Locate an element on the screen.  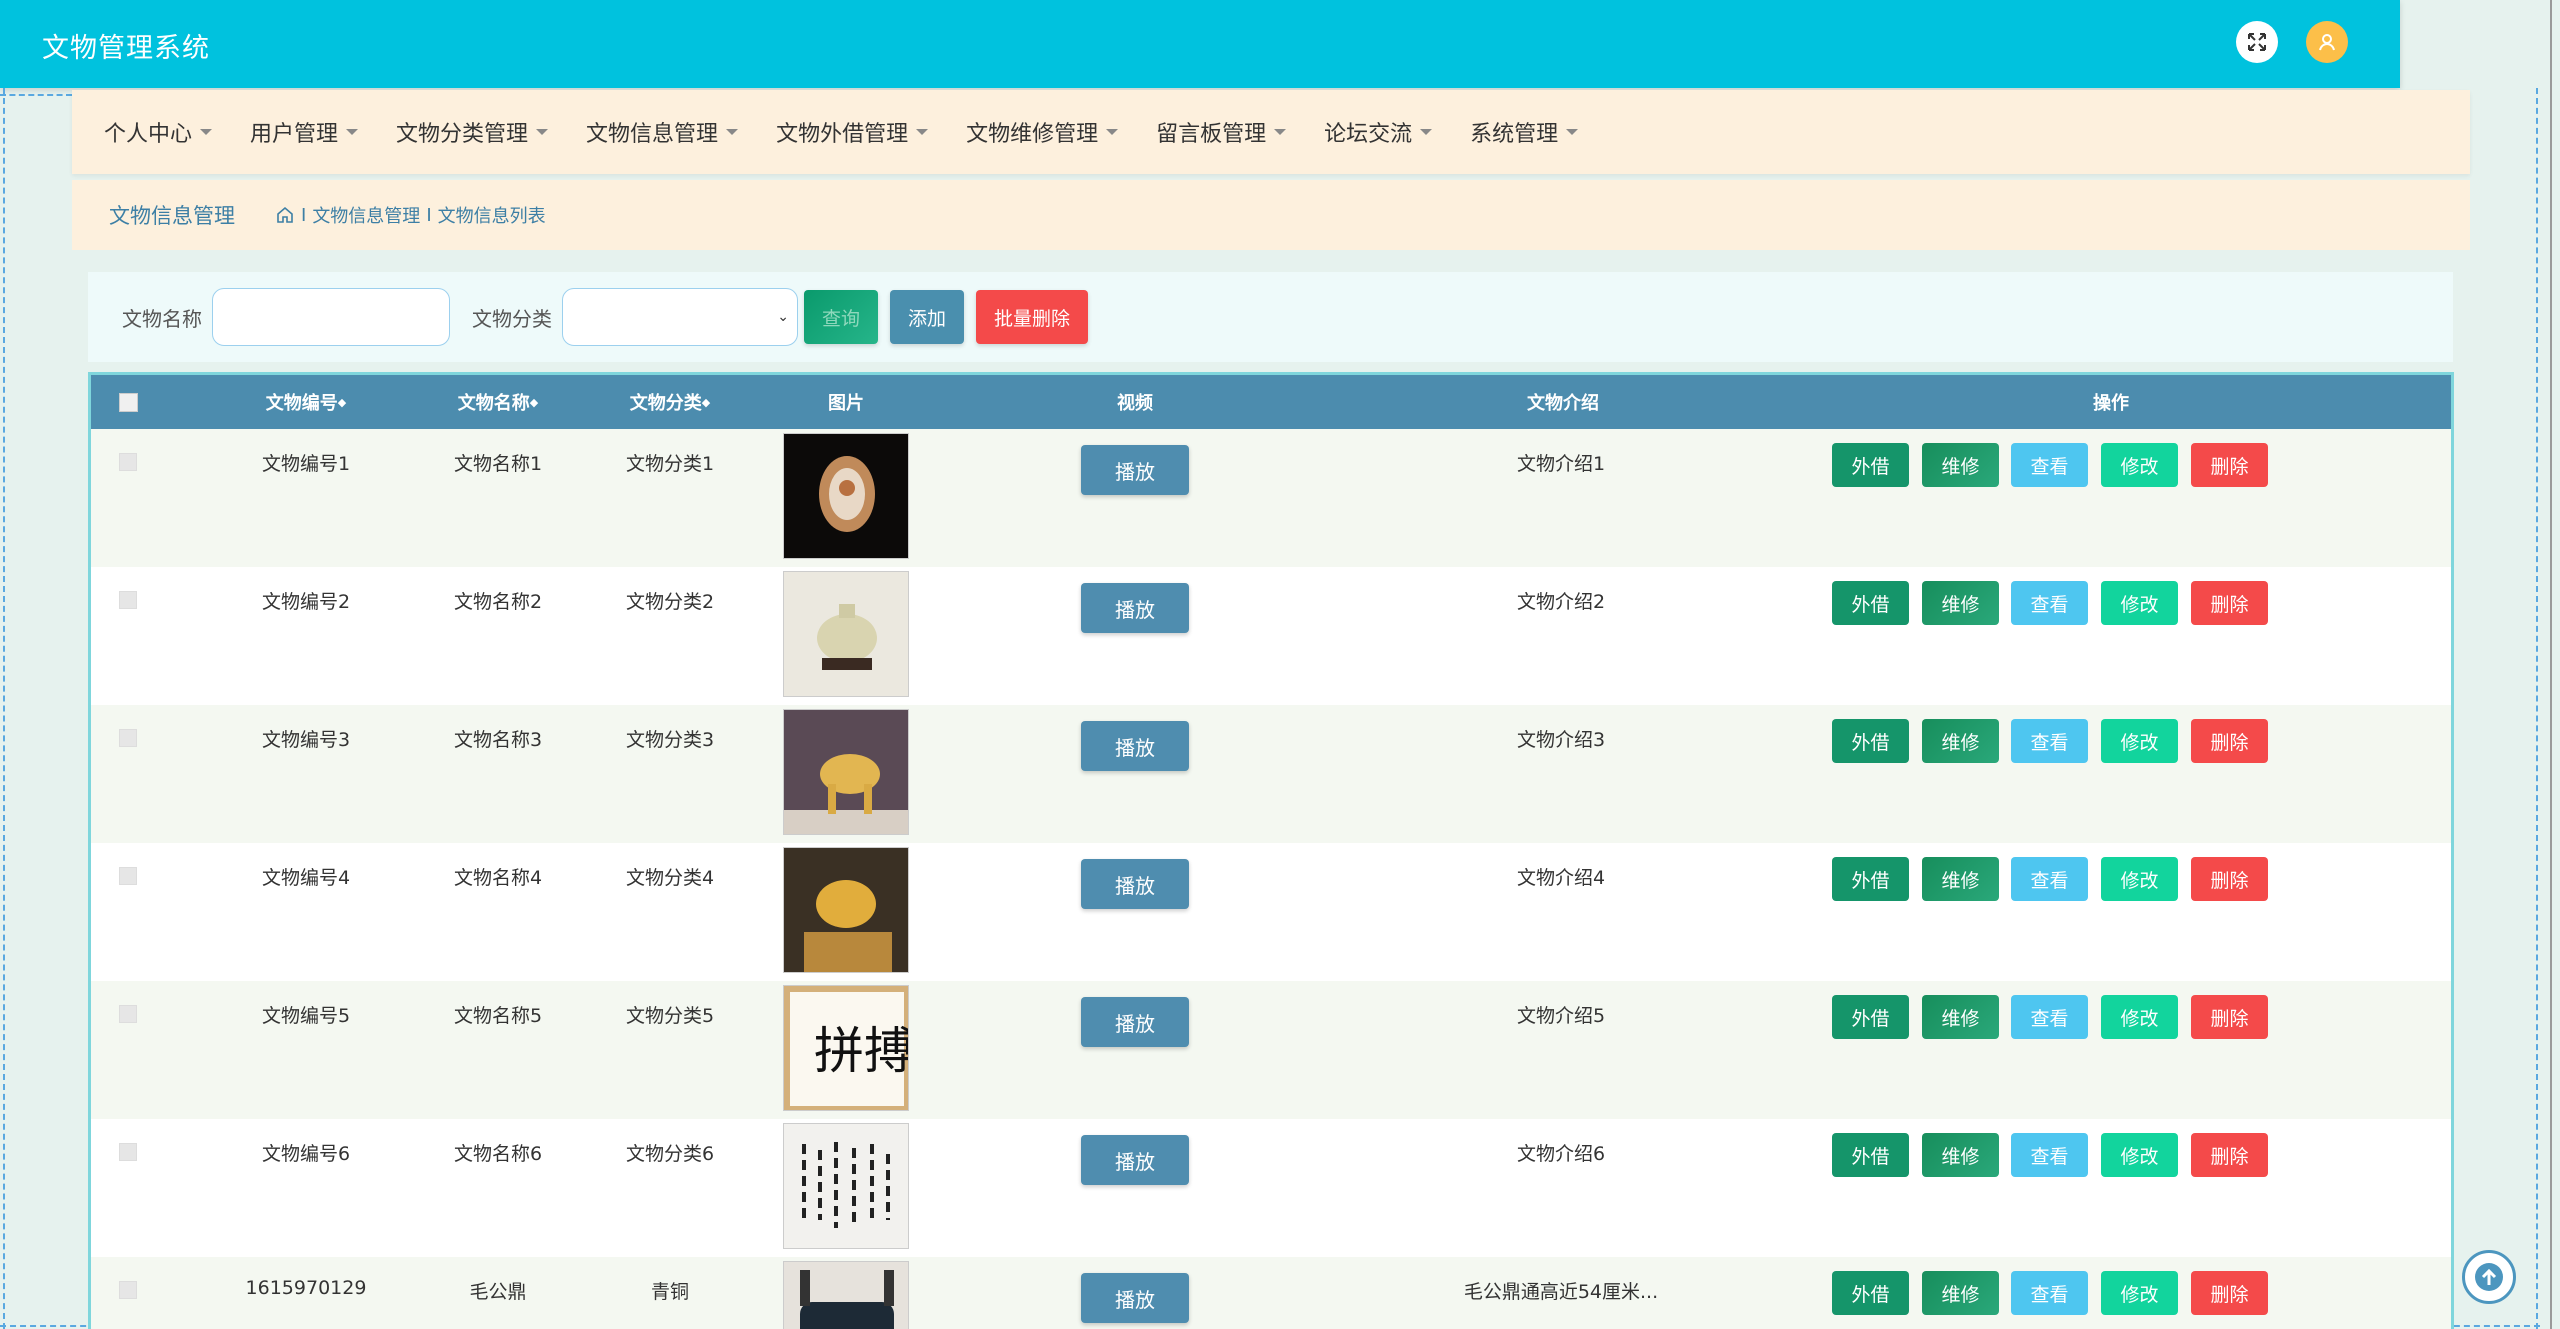
table-row: 文物编号2 文物名称2 文物分类2 播放 文物介绍2 外借 维修 查看 修改 删除 is located at coordinates (1271, 636).